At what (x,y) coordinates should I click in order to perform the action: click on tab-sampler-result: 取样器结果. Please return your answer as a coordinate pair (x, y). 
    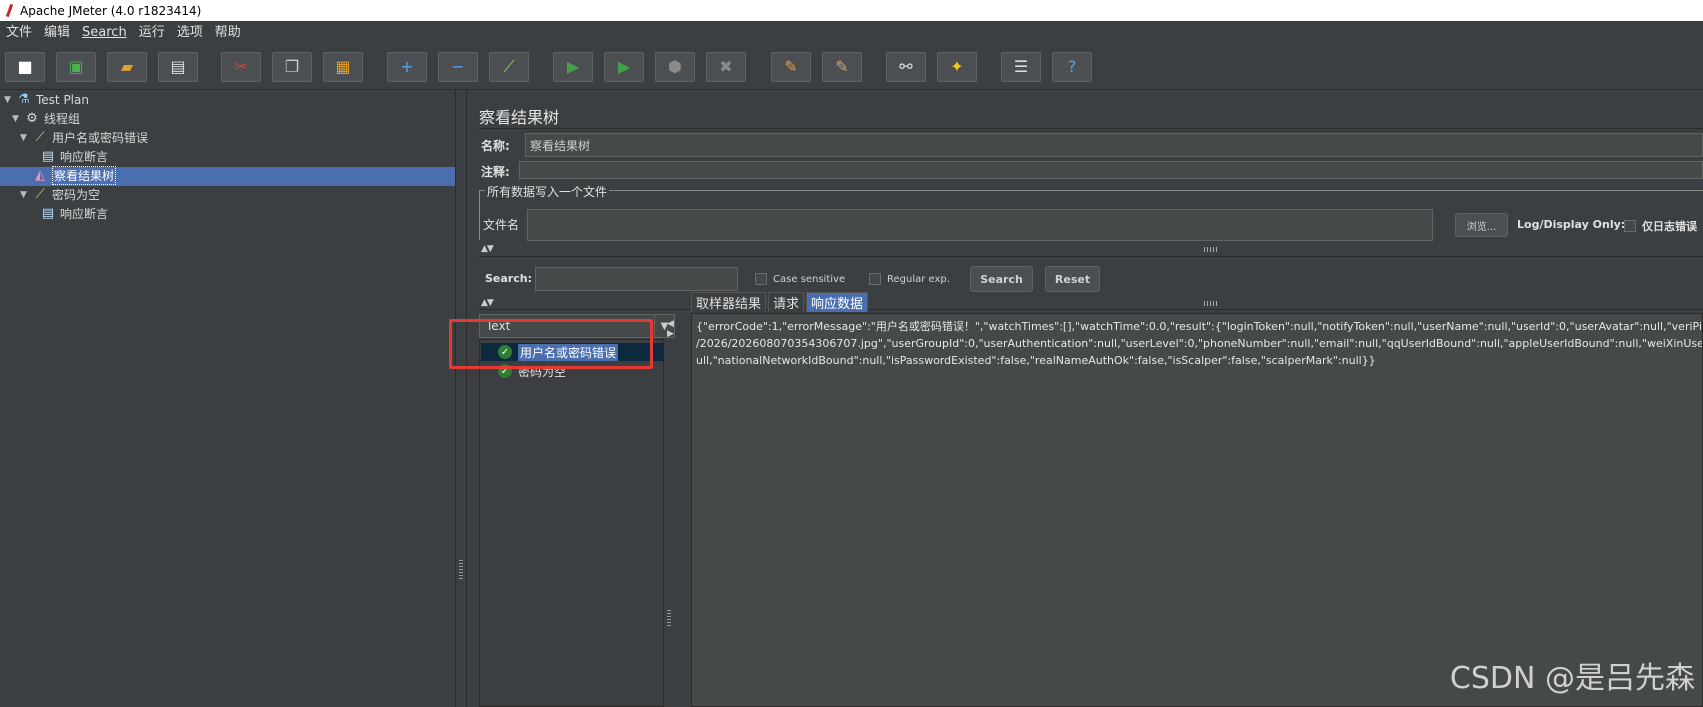
    Looking at the image, I should click on (729, 302).